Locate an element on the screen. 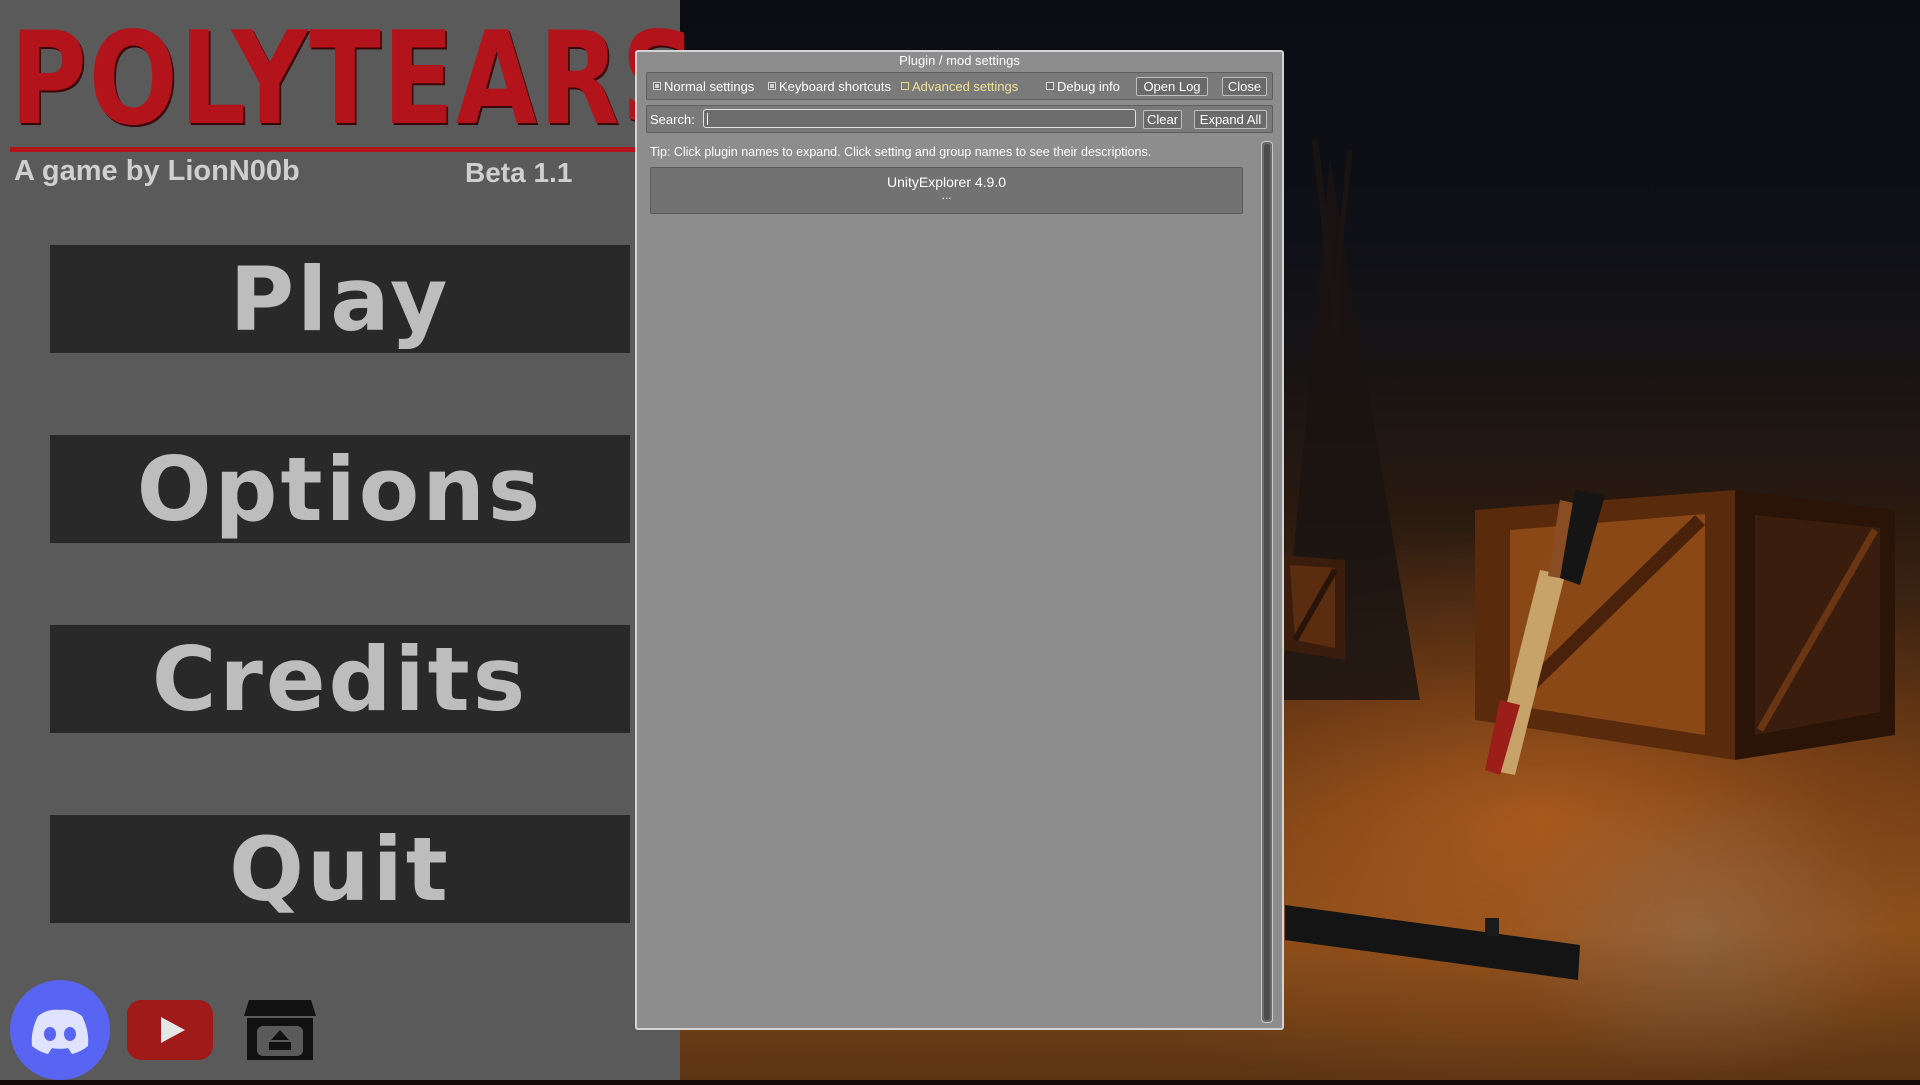 The height and width of the screenshot is (1085, 1920). toggle-label: Advanced settings is located at coordinates (965, 86).